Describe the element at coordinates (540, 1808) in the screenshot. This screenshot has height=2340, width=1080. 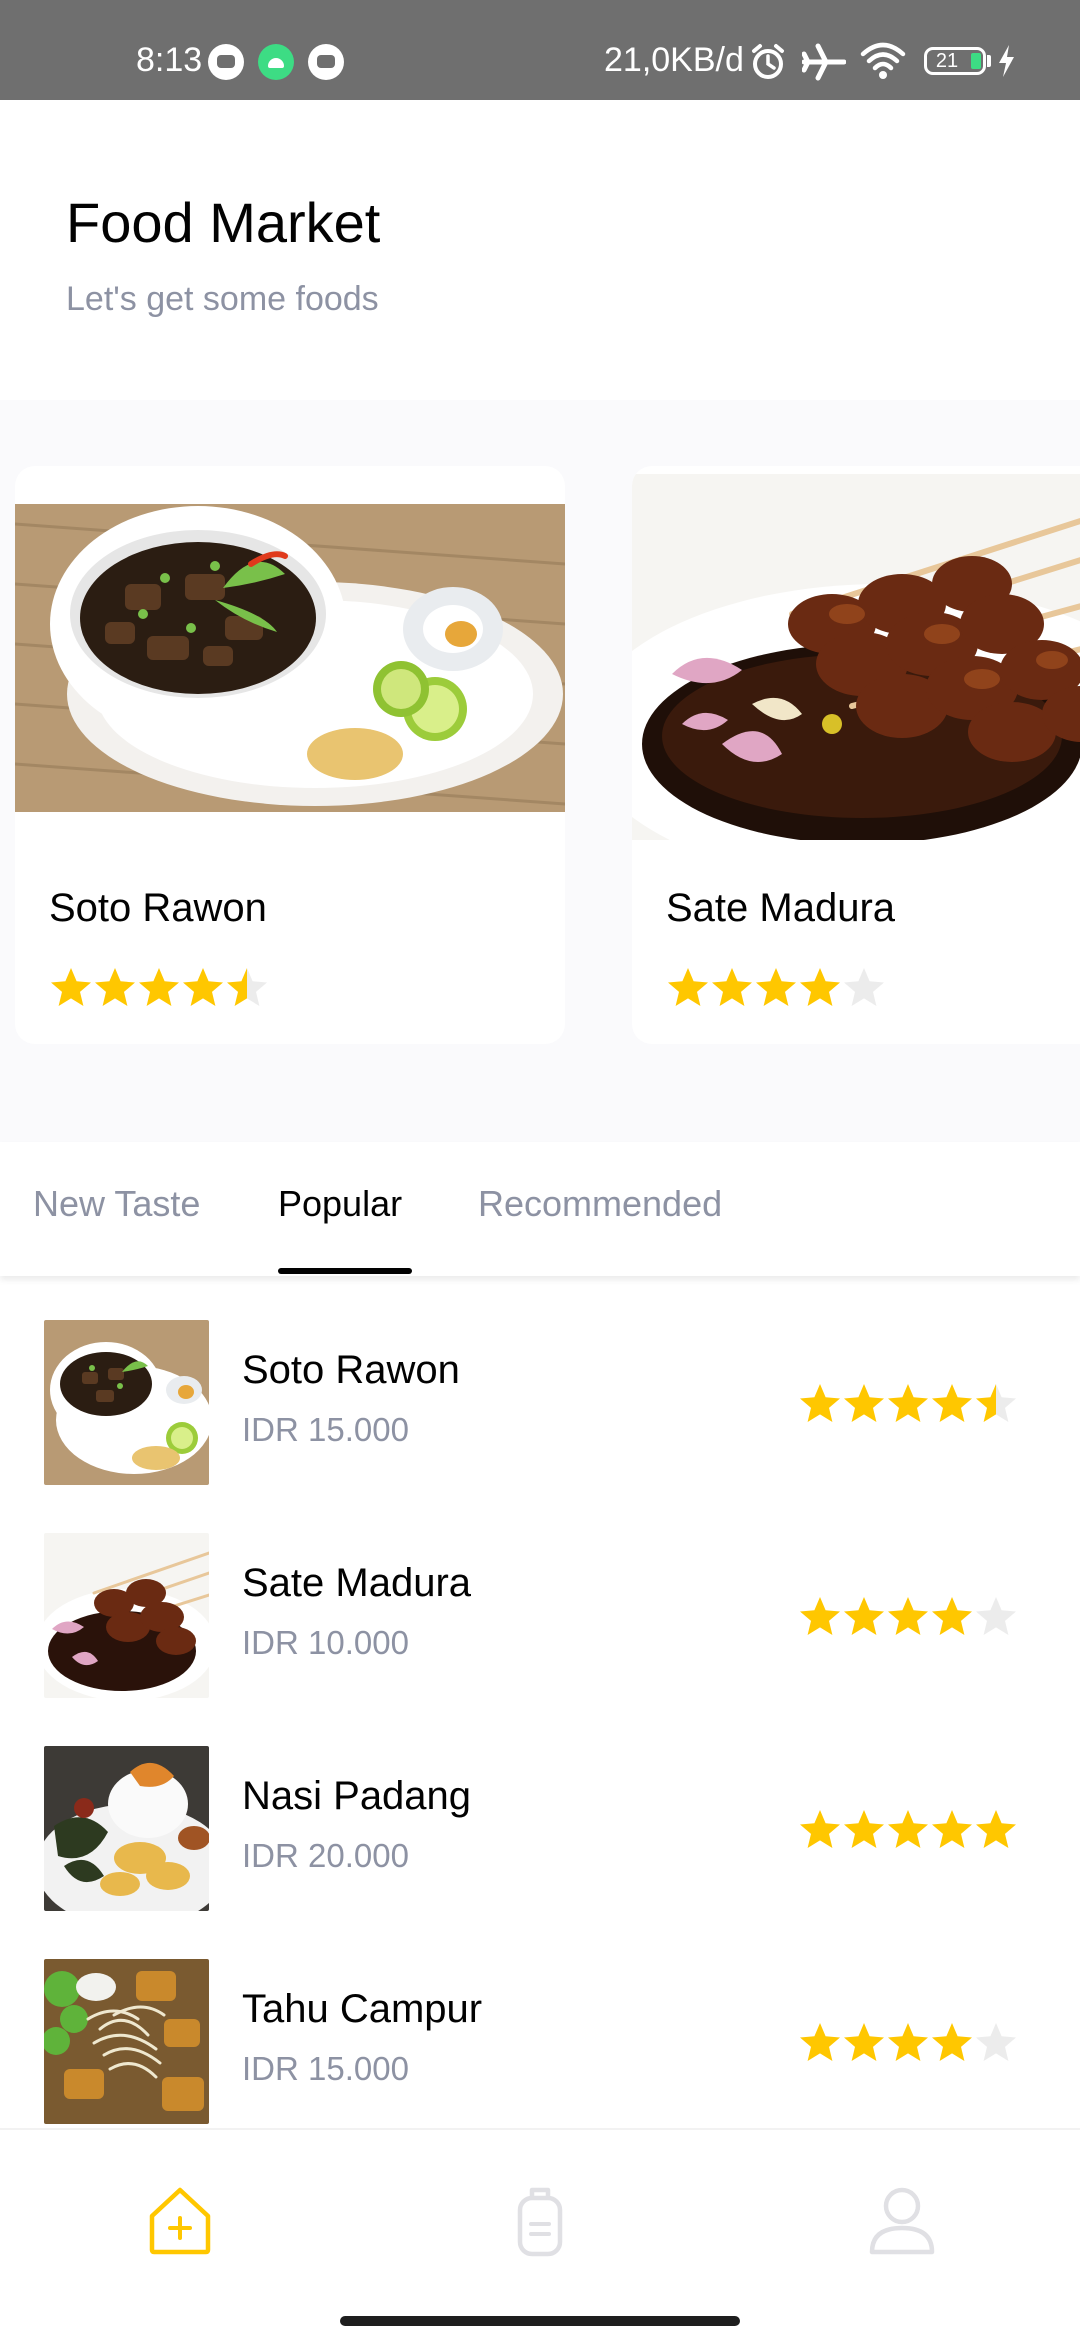
I see `list-item: Nasi Padang IDR 20.000` at that location.